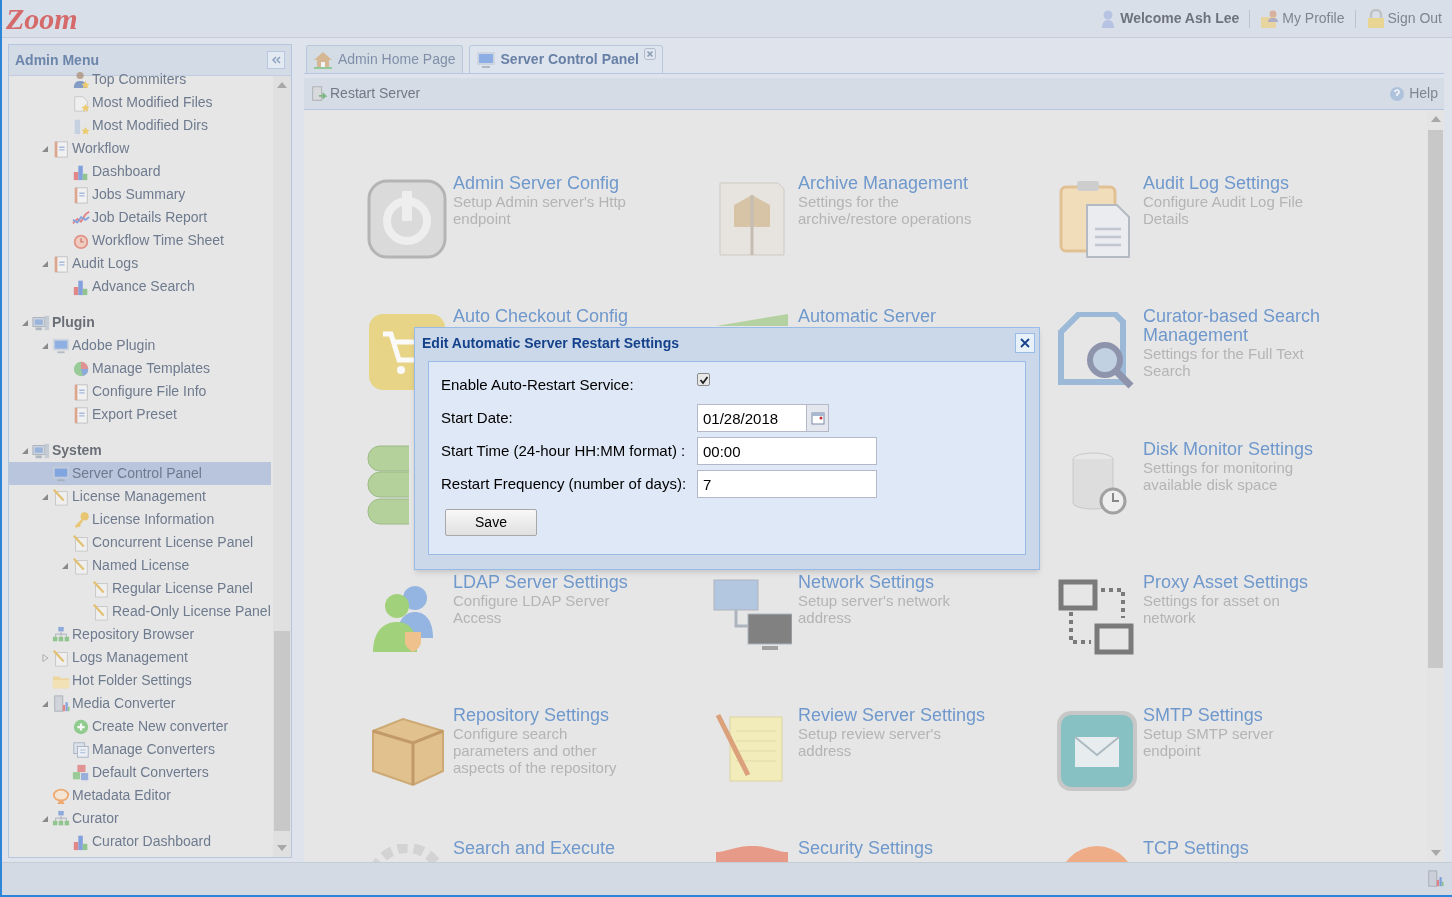 Image resolution: width=1452 pixels, height=897 pixels. What do you see at coordinates (158, 240) in the screenshot?
I see `tree-item-label: Workflow Time Sheet` at bounding box center [158, 240].